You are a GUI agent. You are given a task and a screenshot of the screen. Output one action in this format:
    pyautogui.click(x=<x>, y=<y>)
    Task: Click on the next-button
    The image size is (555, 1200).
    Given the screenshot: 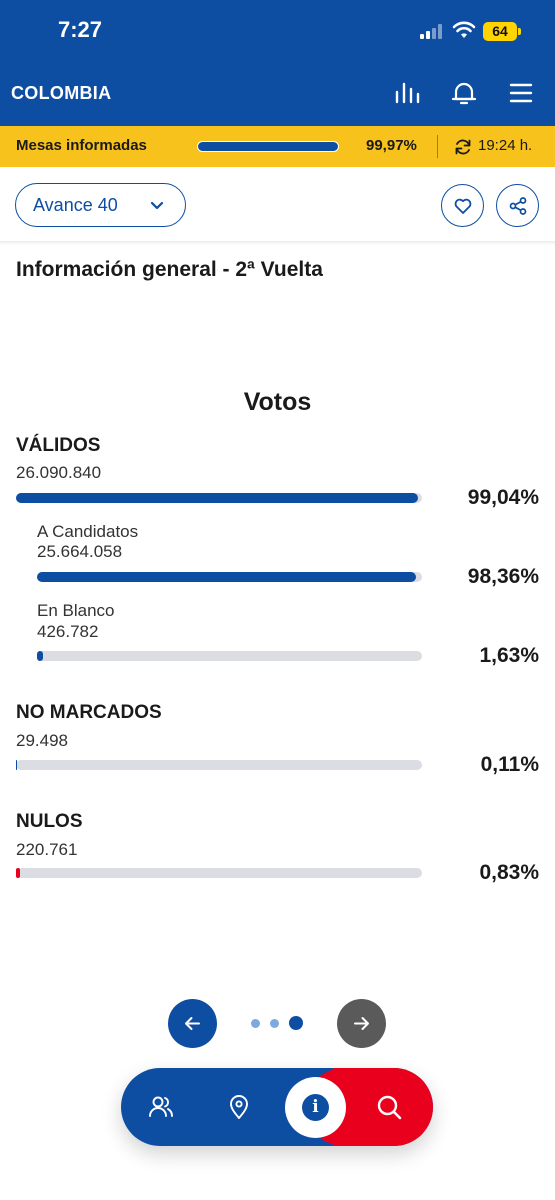 What is the action you would take?
    pyautogui.click(x=361, y=1023)
    